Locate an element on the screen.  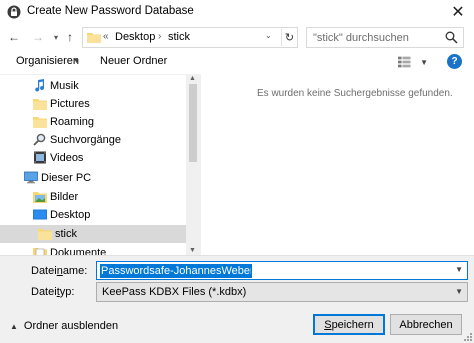
tree-item-videos: Videos is located at coordinates (93, 158).